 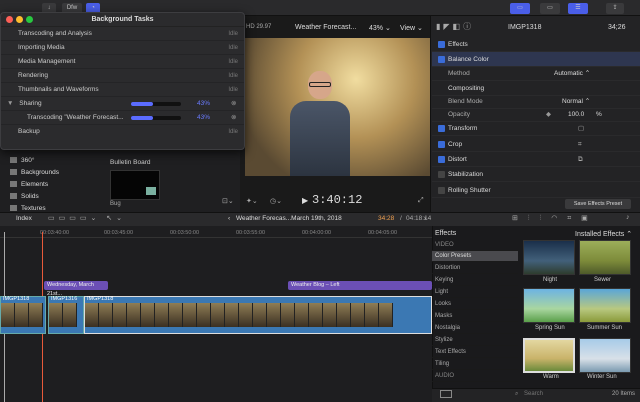 I want to click on share-button: ⇪, so click(x=615, y=8).